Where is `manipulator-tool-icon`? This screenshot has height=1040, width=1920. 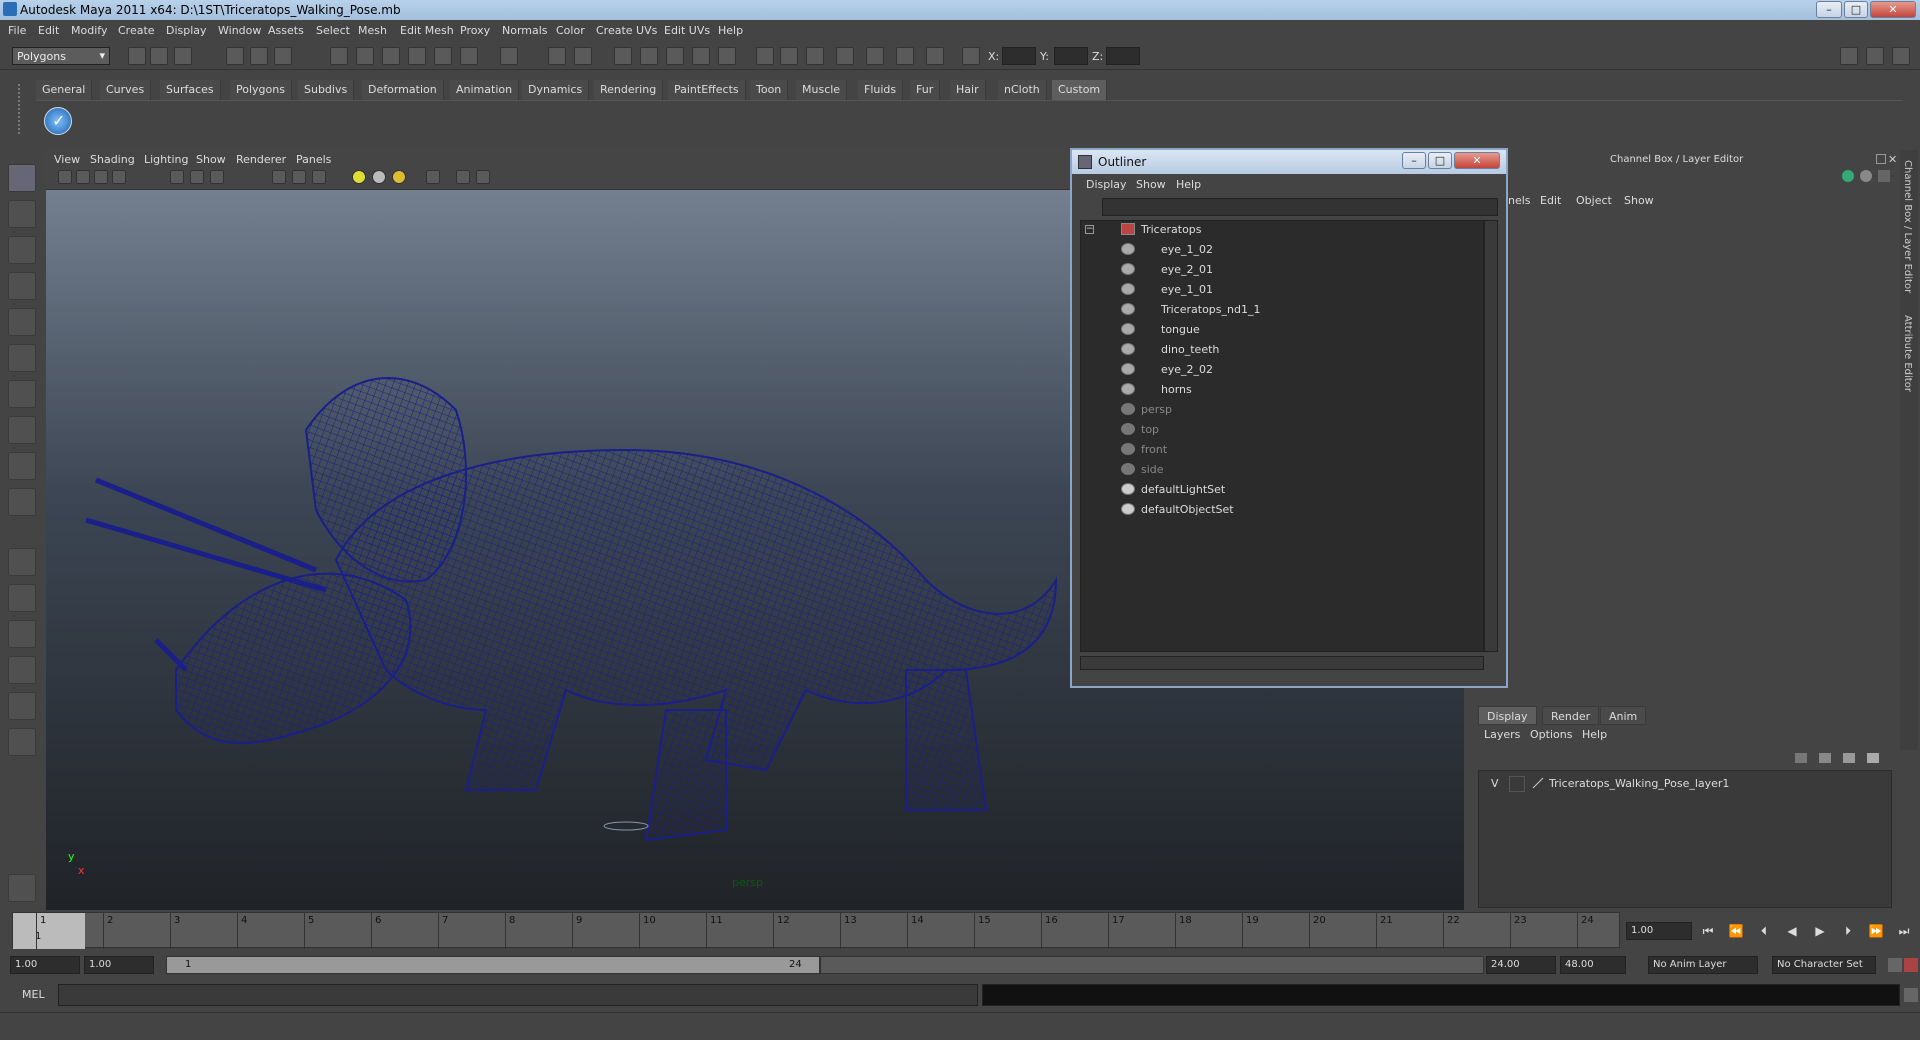
manipulator-tool-icon is located at coordinates (22, 394).